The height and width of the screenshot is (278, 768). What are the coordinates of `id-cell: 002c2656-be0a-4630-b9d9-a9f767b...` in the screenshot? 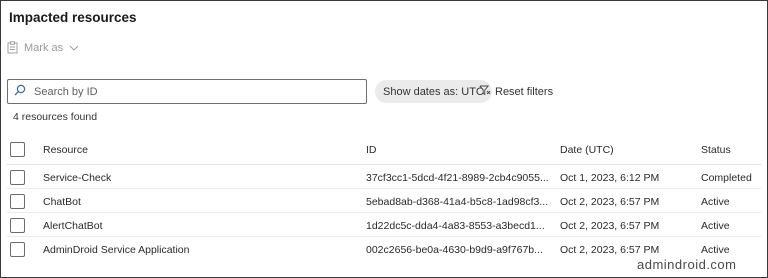 It's located at (454, 250).